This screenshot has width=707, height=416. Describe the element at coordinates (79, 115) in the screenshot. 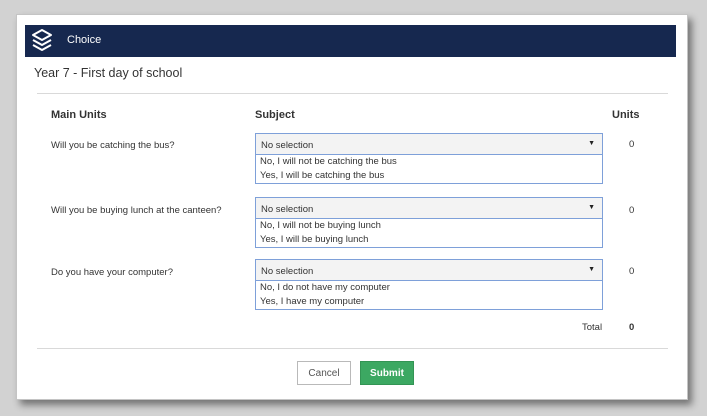

I see `column-header-main-units: Main Units` at that location.